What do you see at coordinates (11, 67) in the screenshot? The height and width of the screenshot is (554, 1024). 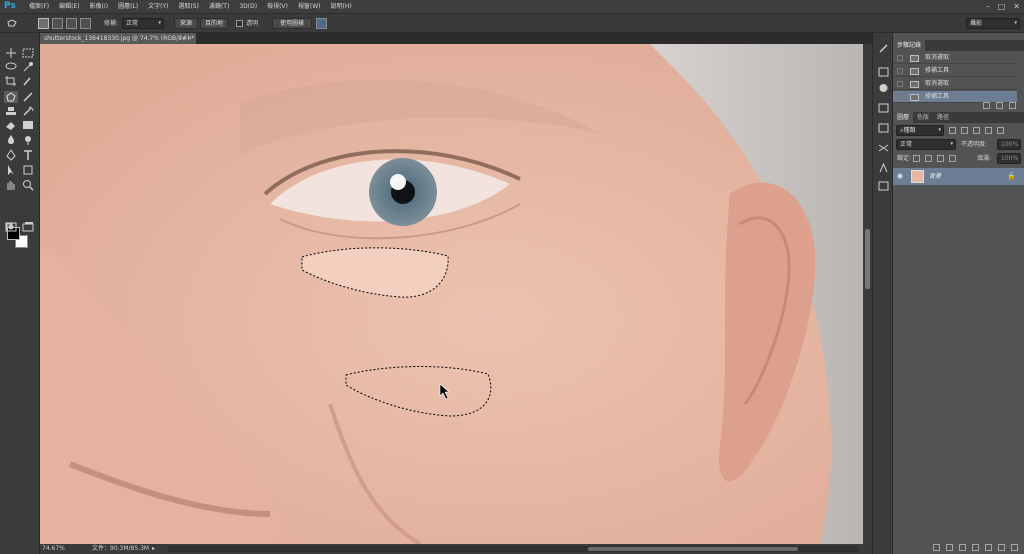 I see `lasso-tool-icon` at bounding box center [11, 67].